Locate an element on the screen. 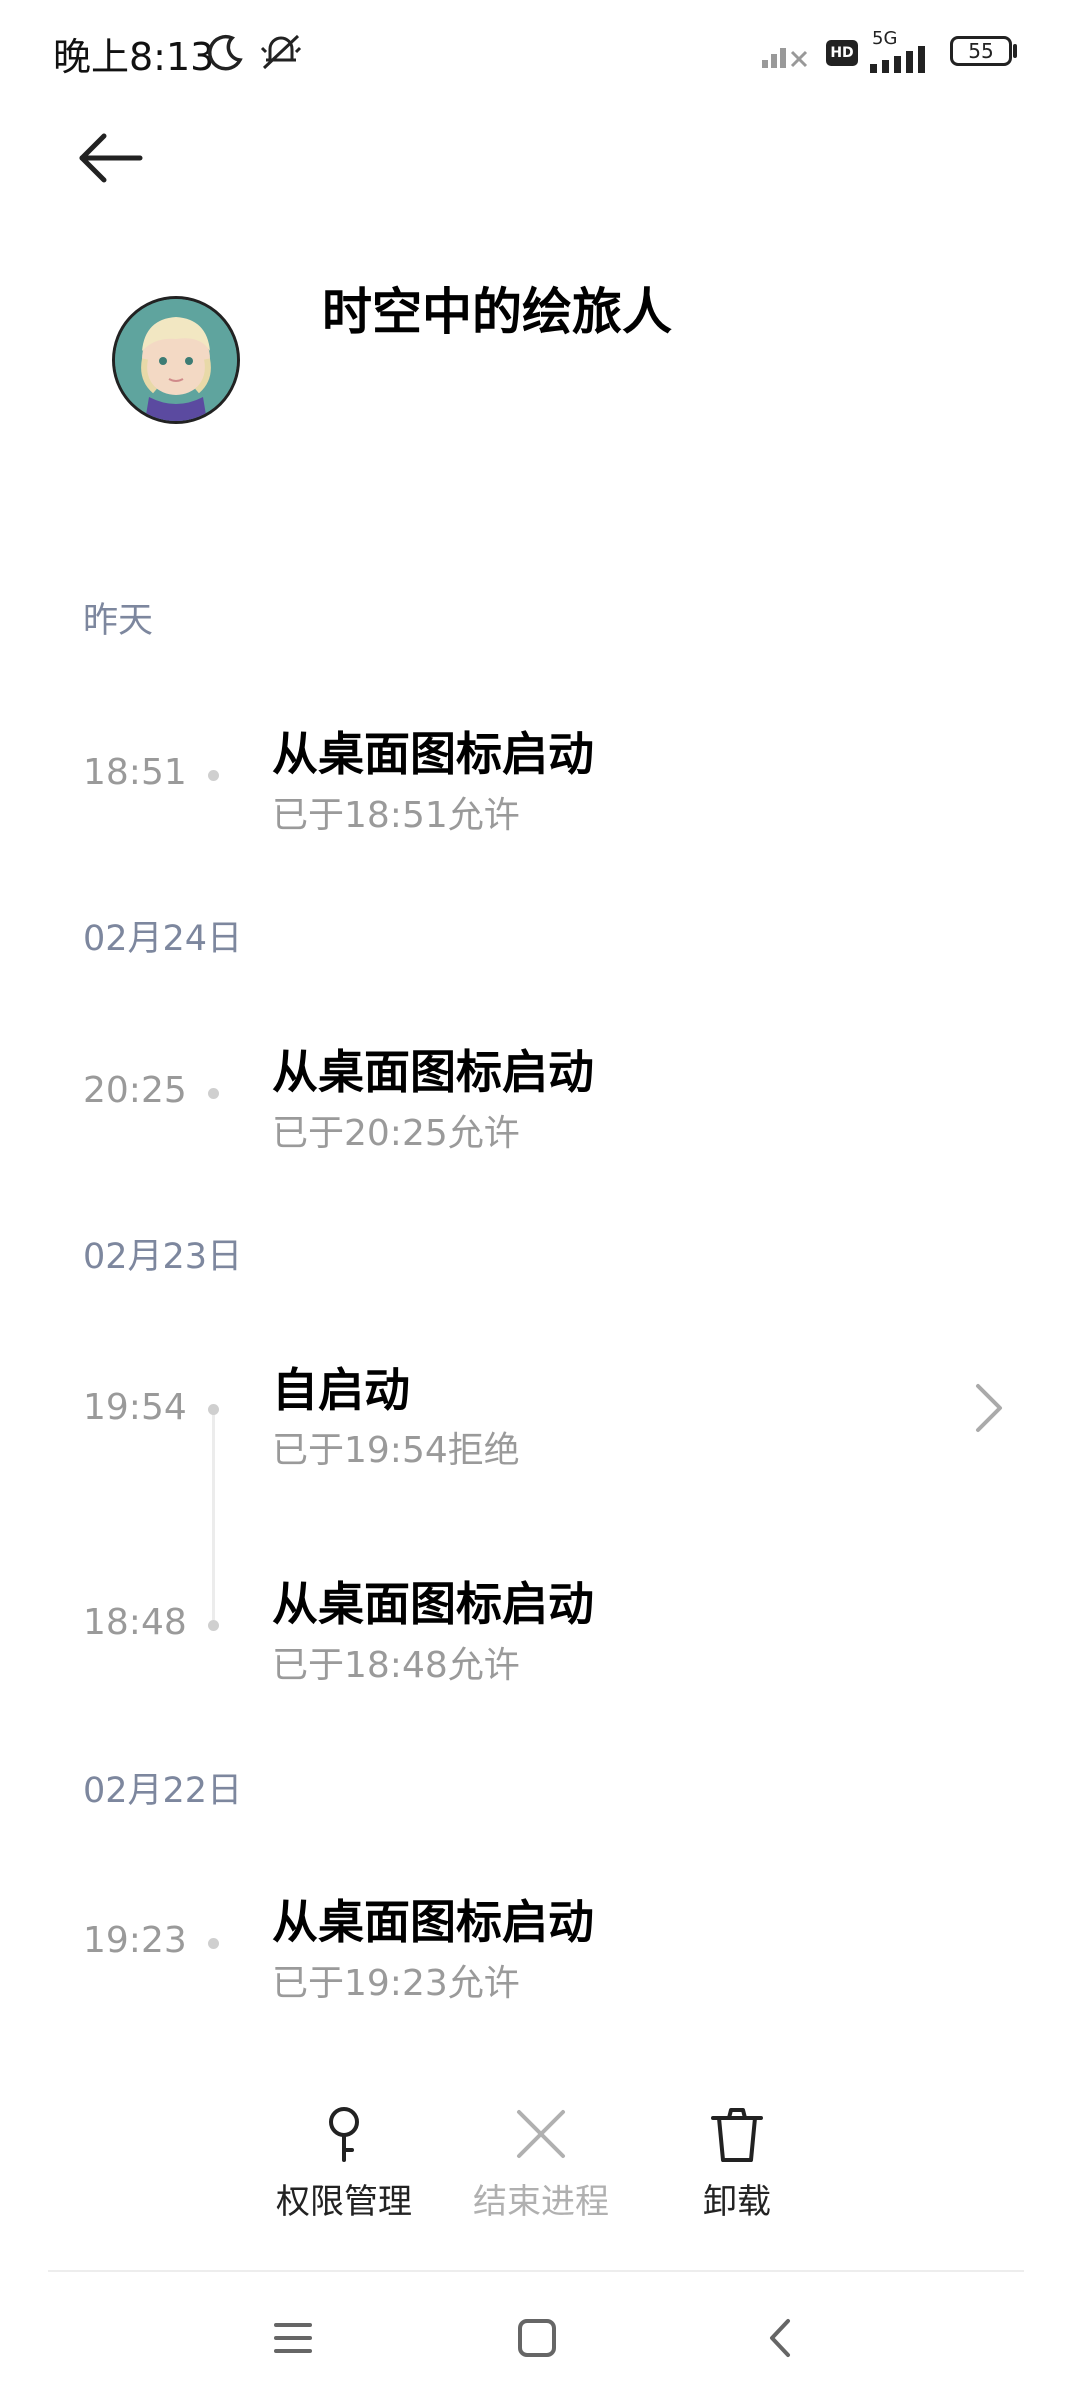  menu-icon is located at coordinates (293, 2338).